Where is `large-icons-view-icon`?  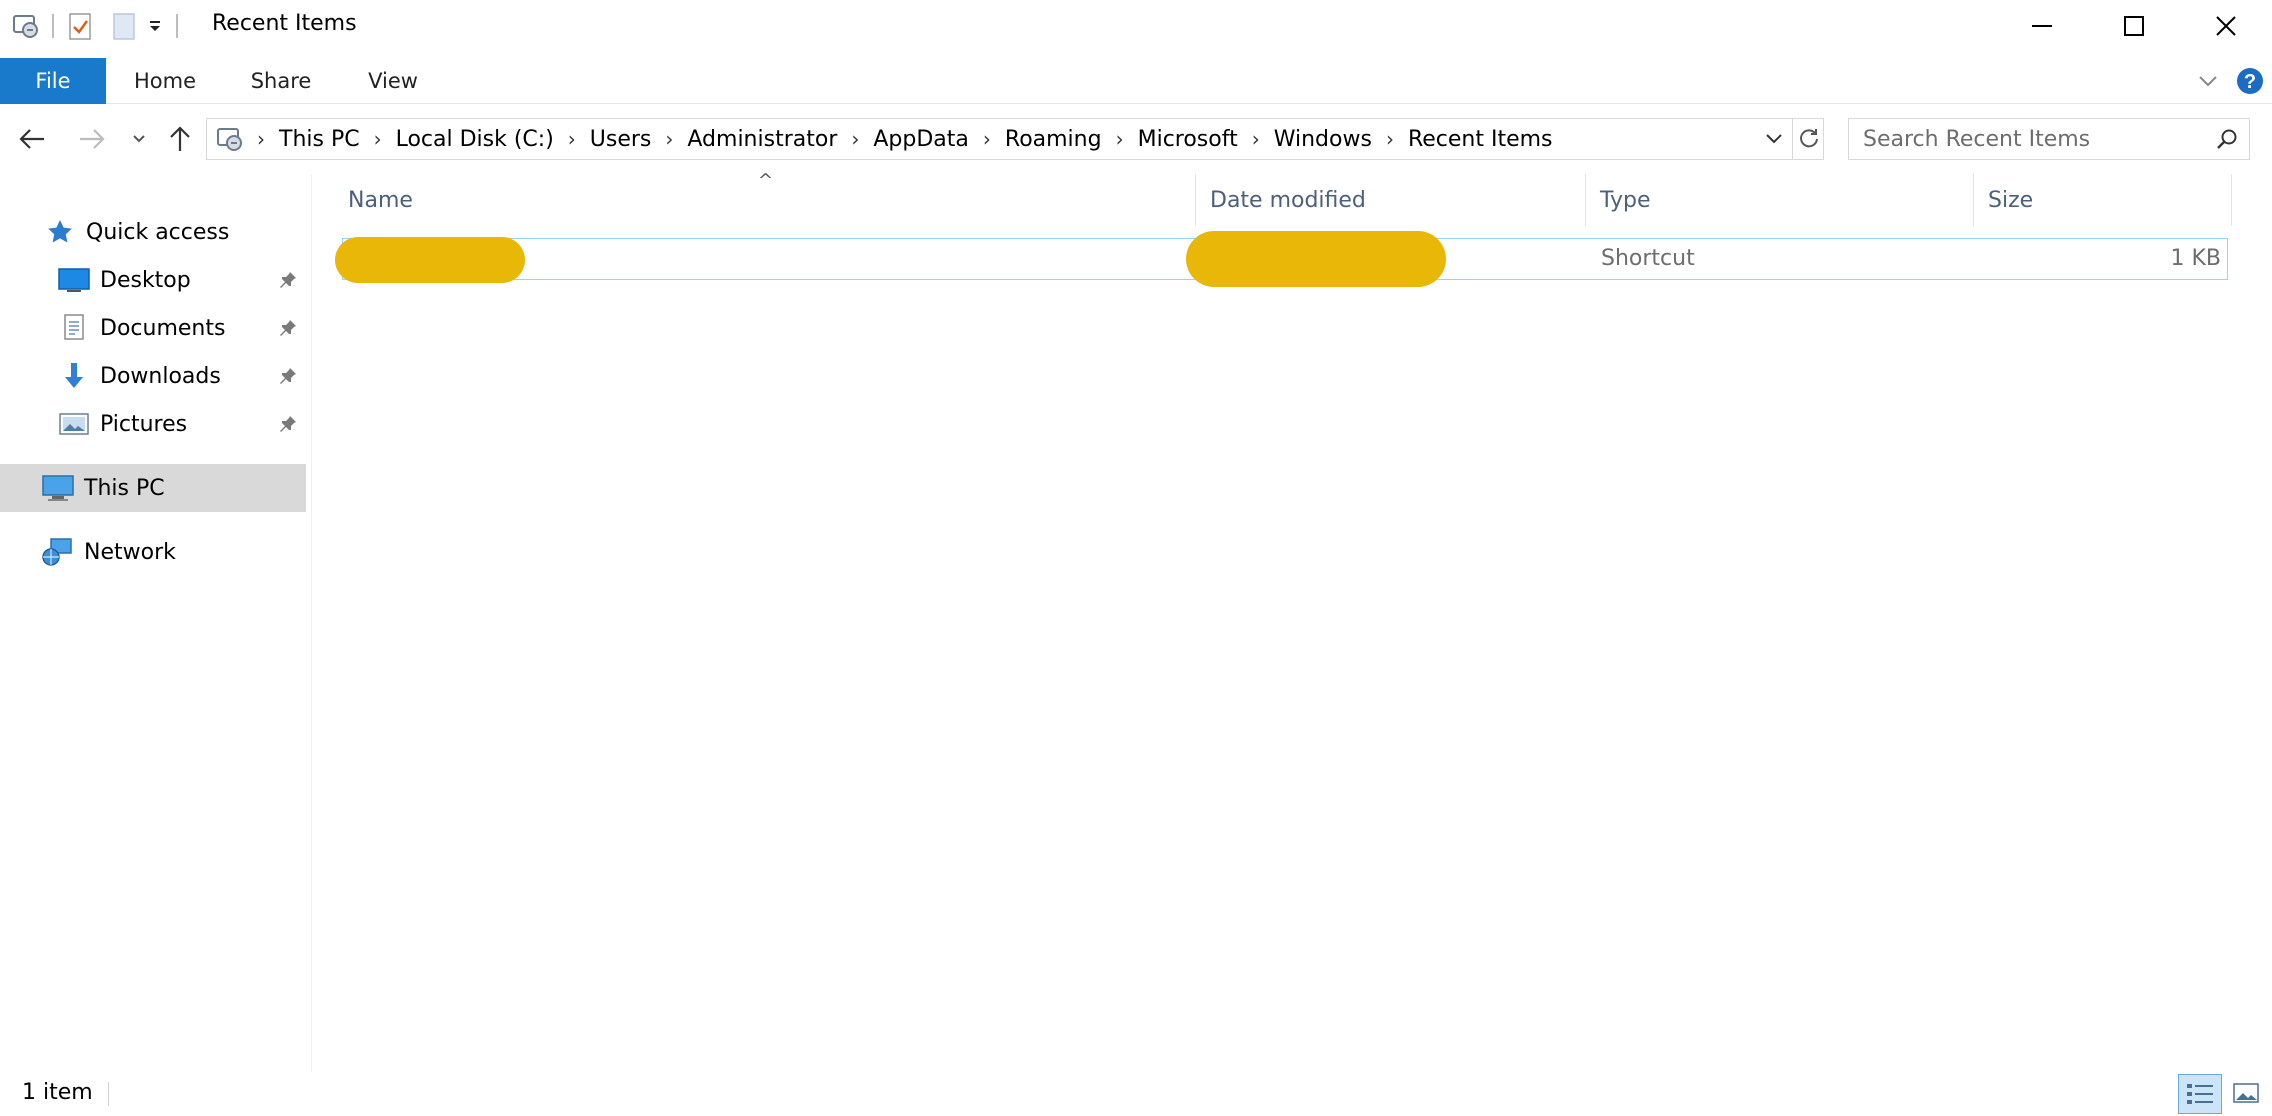 large-icons-view-icon is located at coordinates (2246, 1093).